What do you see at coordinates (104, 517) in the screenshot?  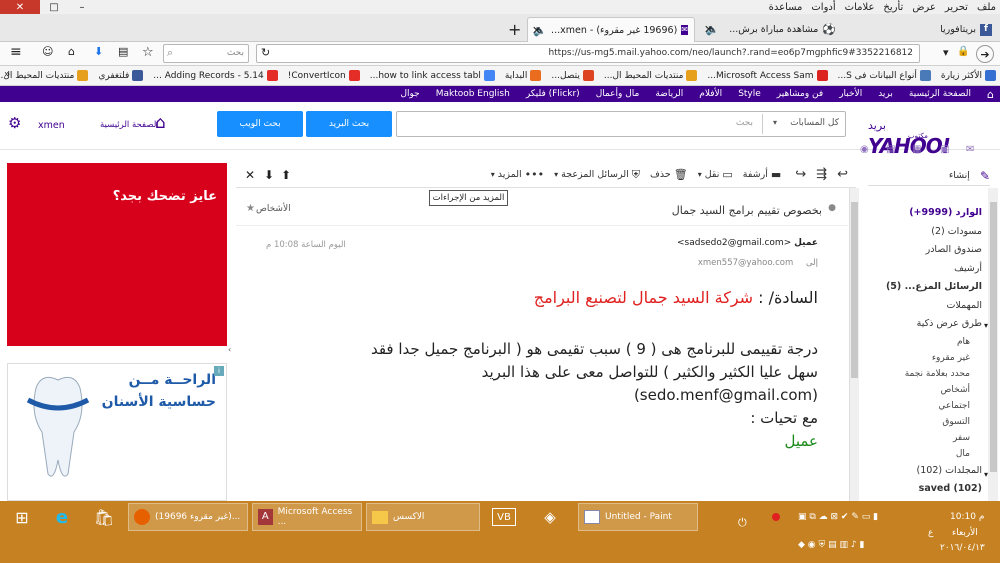 I see `store-icon: 🛍` at bounding box center [104, 517].